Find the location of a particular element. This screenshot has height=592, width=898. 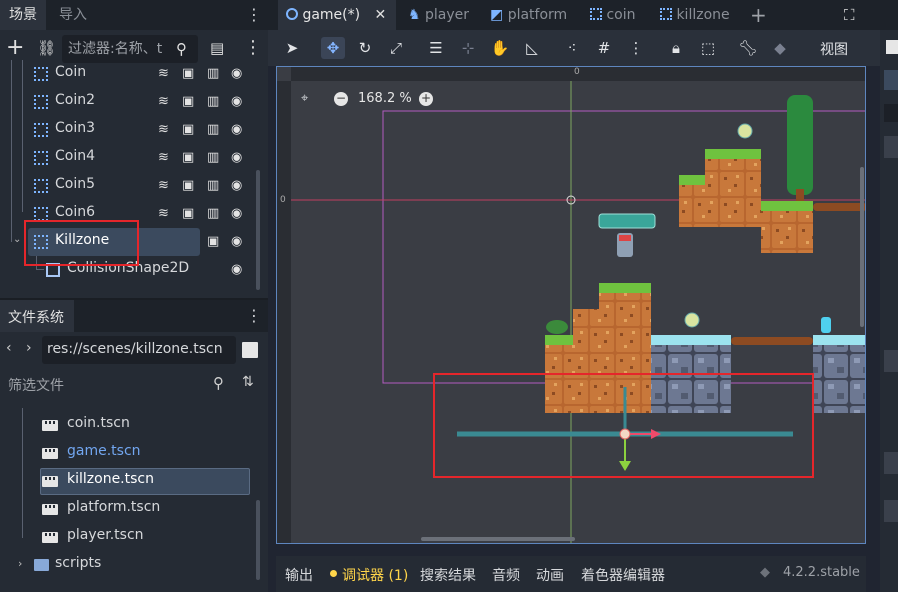

tab-audio: 音频 is located at coordinates (506, 575).